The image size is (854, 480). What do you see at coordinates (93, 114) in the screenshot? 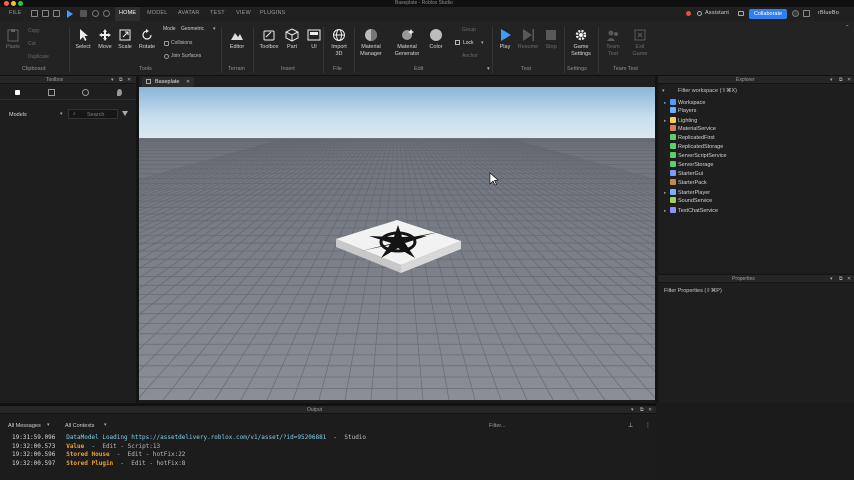
I see `toolbox-search-input: ⌕ Search` at bounding box center [93, 114].